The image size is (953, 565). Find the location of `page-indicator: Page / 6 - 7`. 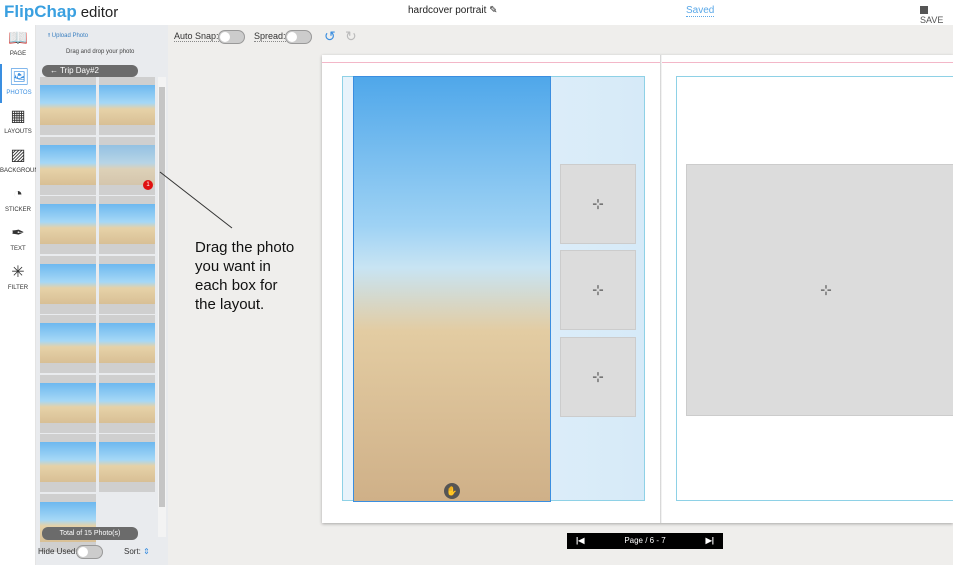

page-indicator: Page / 6 - 7 is located at coordinates (645, 540).